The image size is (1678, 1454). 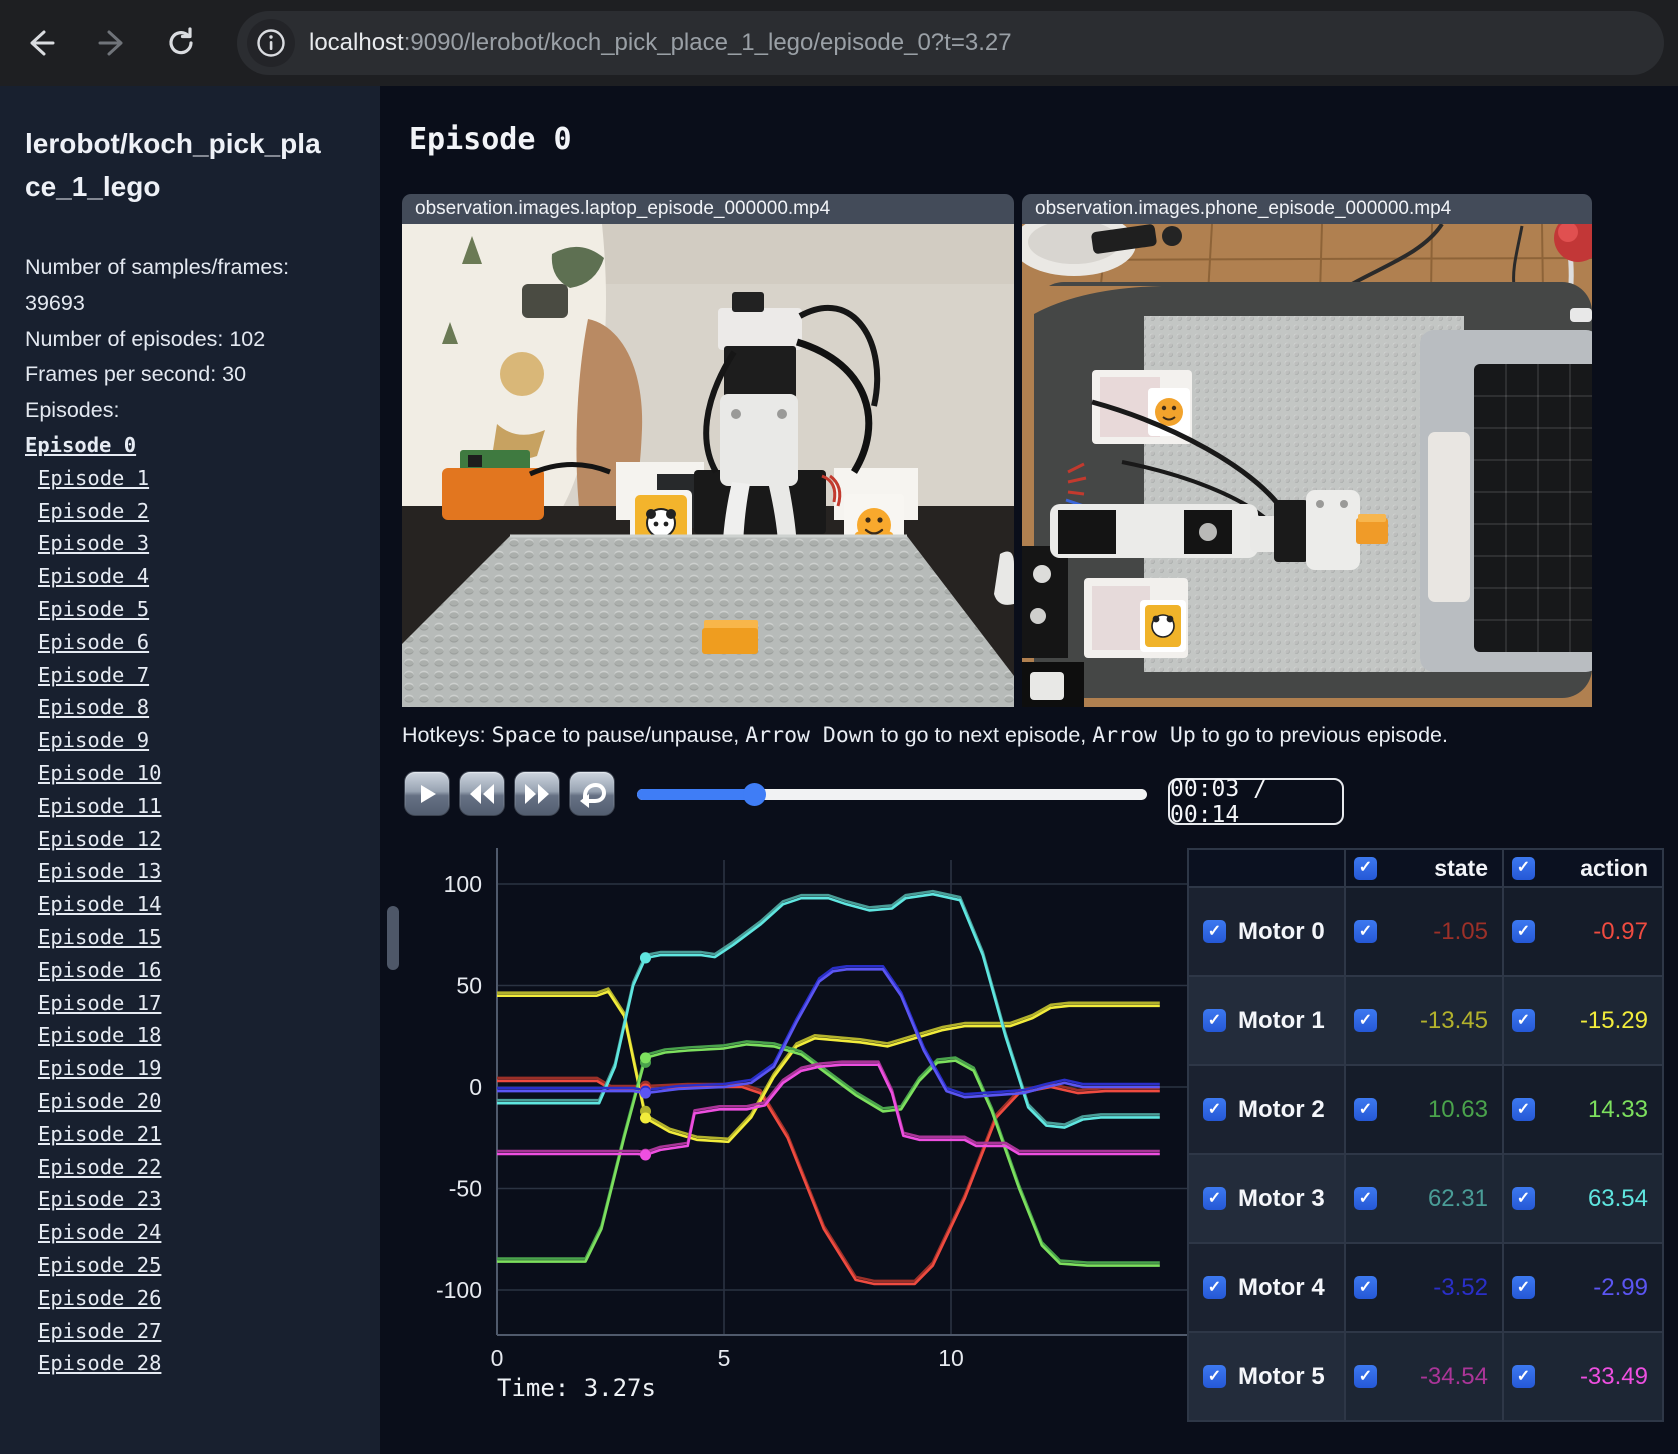 I want to click on sidebar-episode-link: Episode 22, so click(x=99, y=1167).